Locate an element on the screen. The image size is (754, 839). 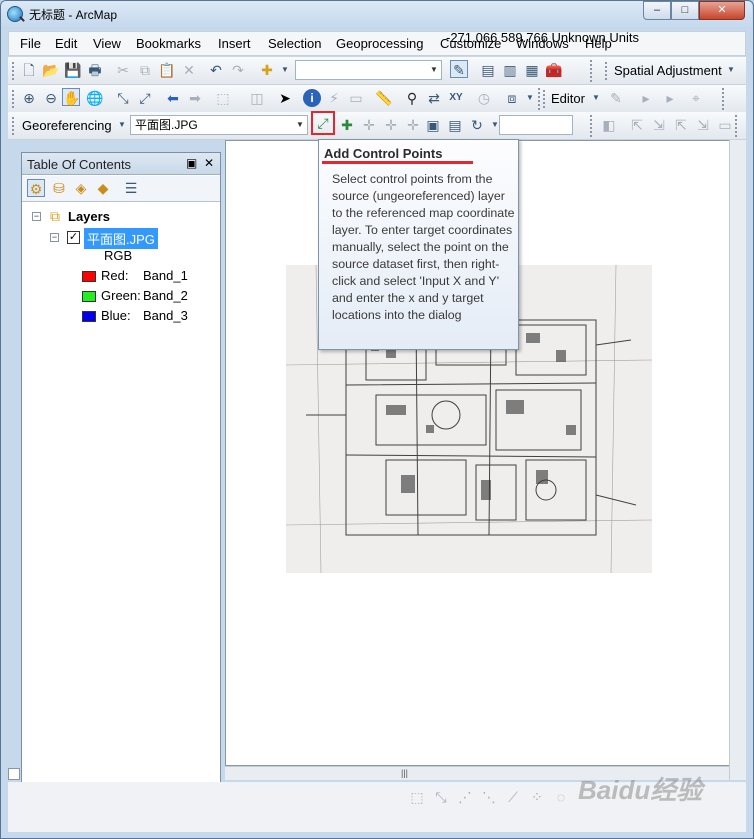
time-slider-icon: ◷ is located at coordinates (484, 98).